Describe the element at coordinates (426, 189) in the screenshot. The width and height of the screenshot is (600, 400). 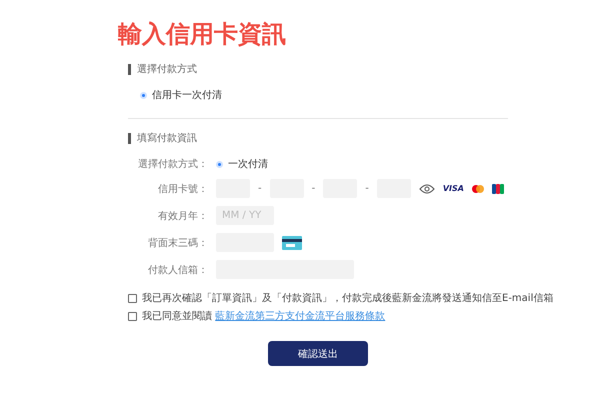
I see `eye-icon` at that location.